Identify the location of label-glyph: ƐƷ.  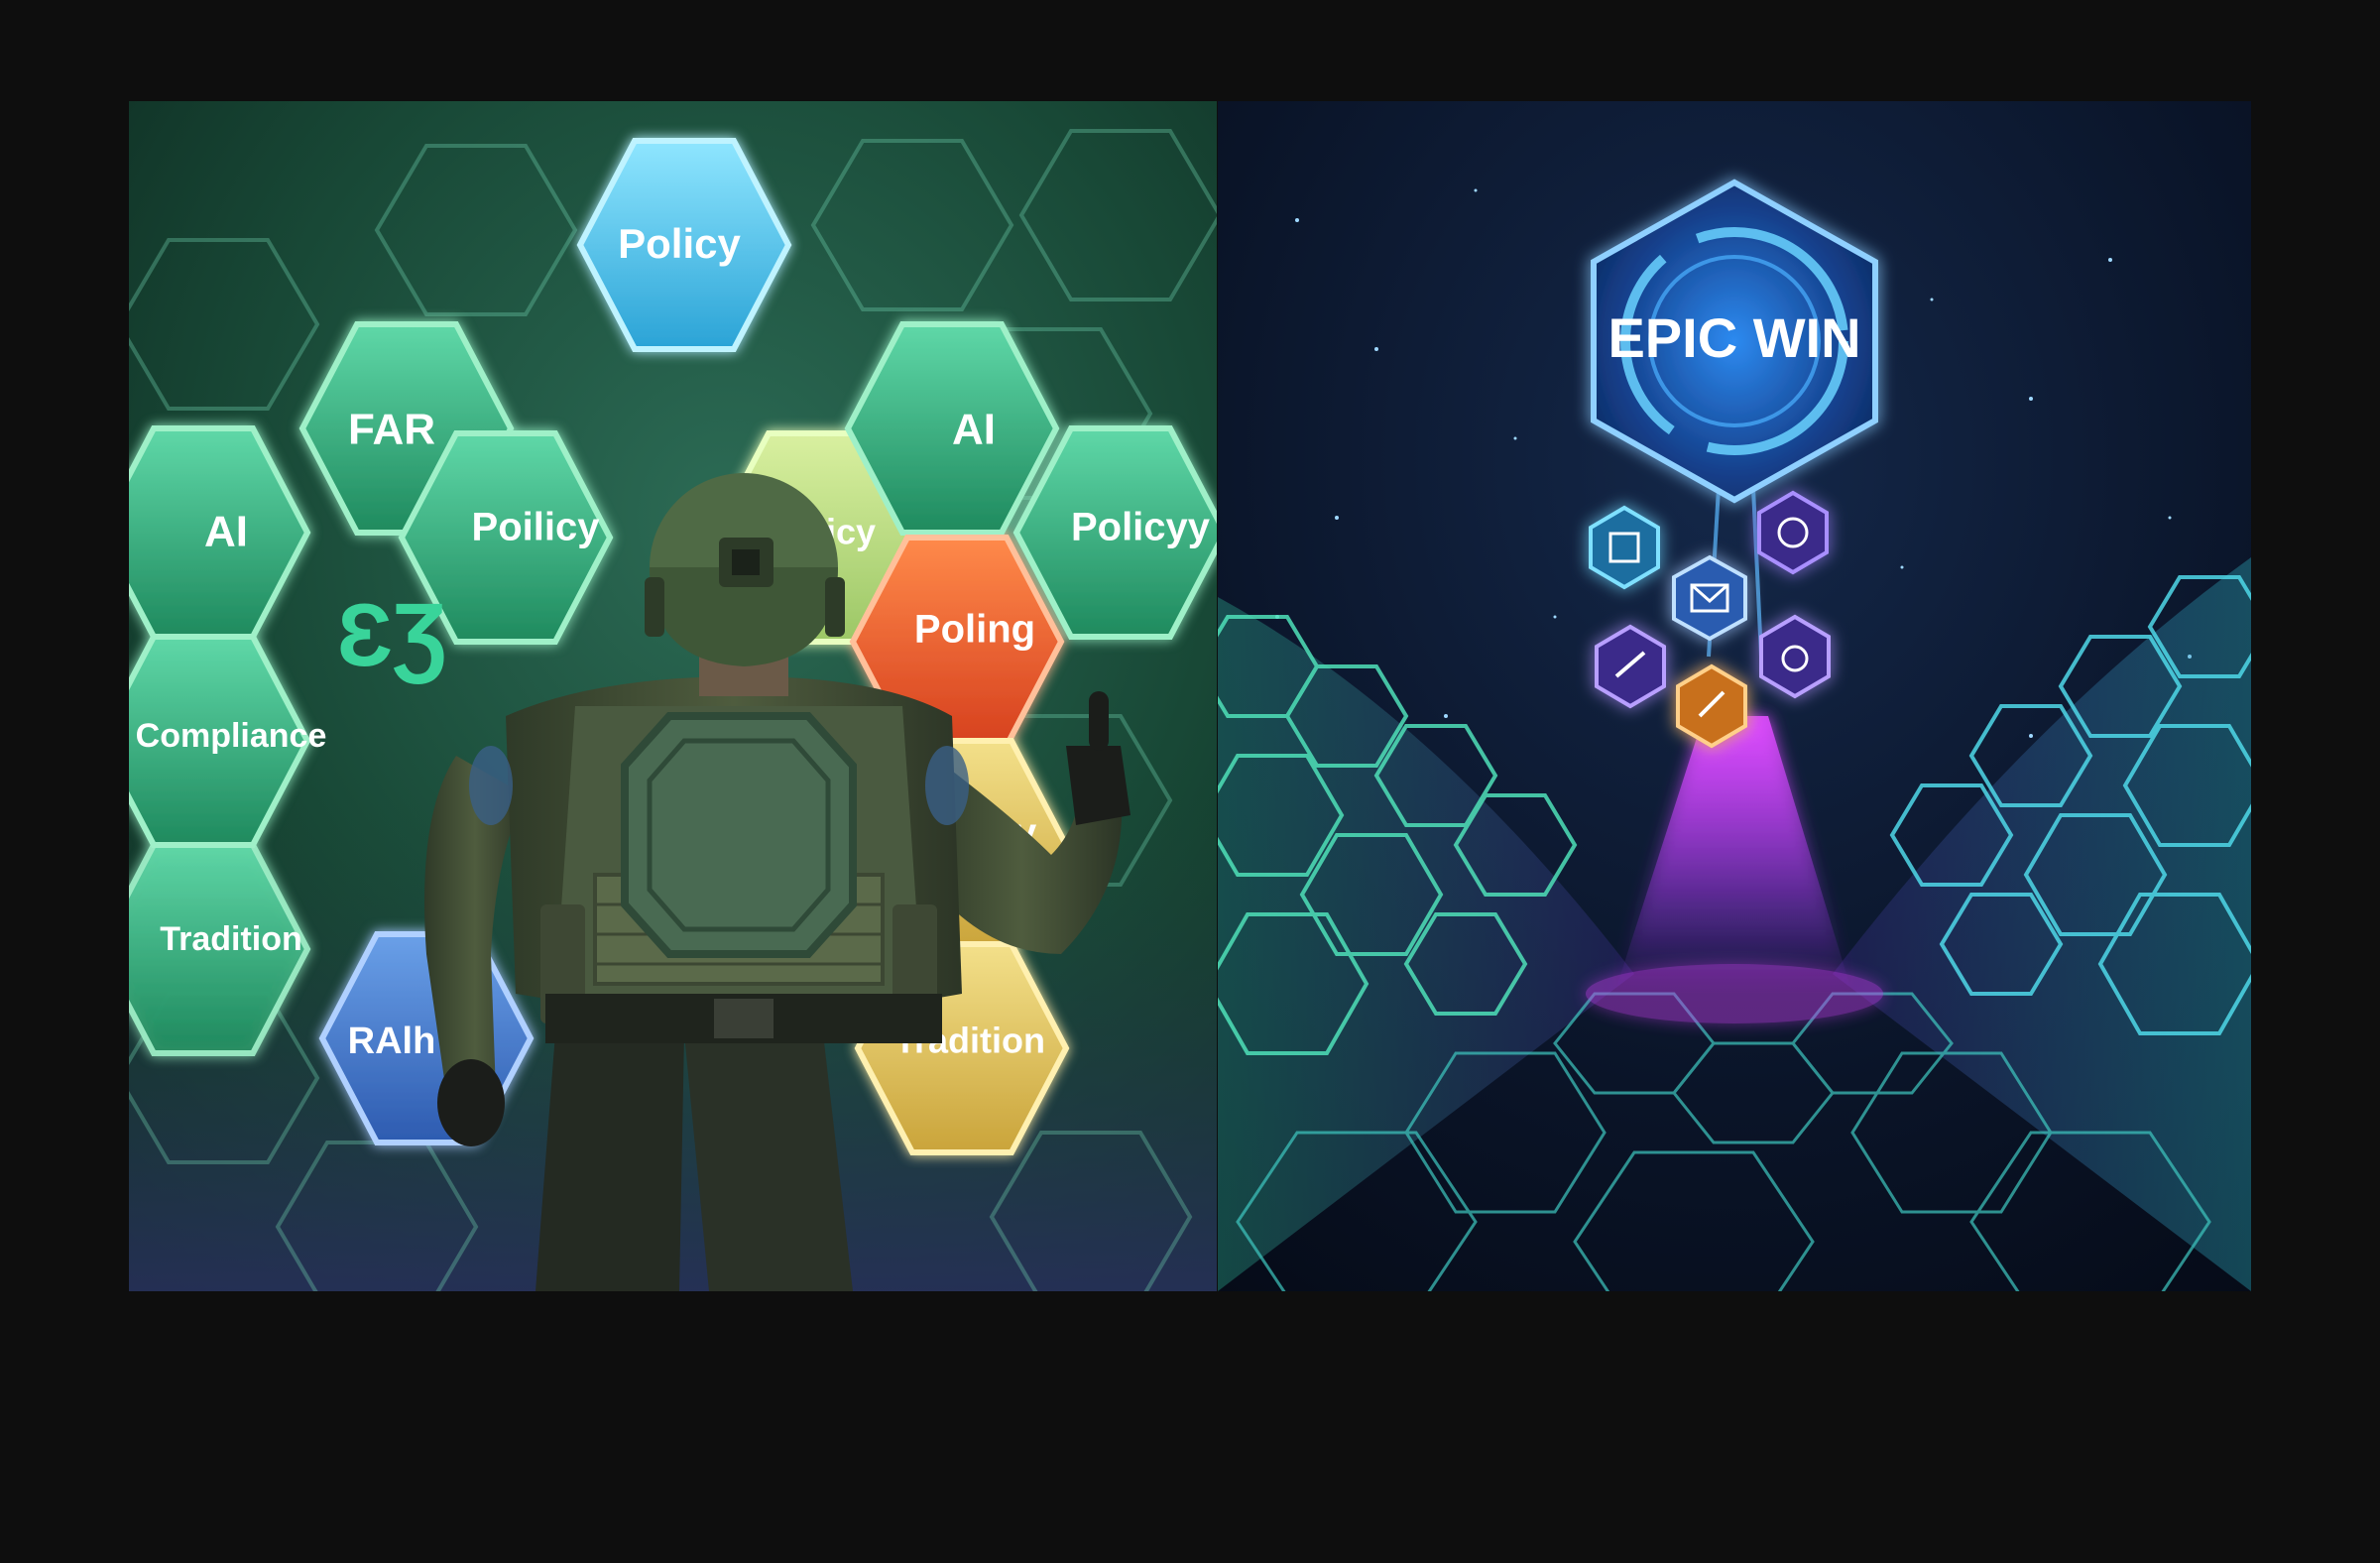
(391, 635).